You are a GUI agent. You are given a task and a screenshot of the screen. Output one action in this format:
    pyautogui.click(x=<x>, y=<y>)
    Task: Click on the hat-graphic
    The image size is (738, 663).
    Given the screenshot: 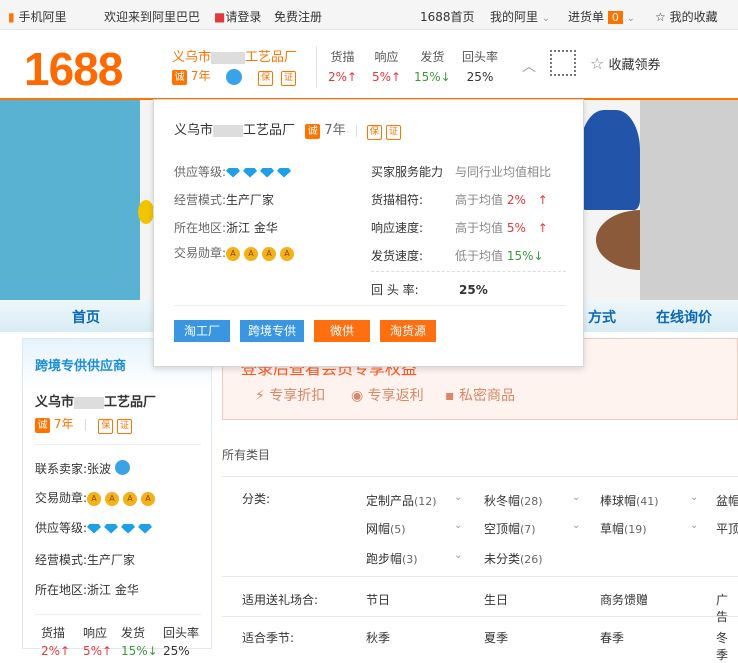 What is the action you would take?
    pyautogui.click(x=610, y=160)
    